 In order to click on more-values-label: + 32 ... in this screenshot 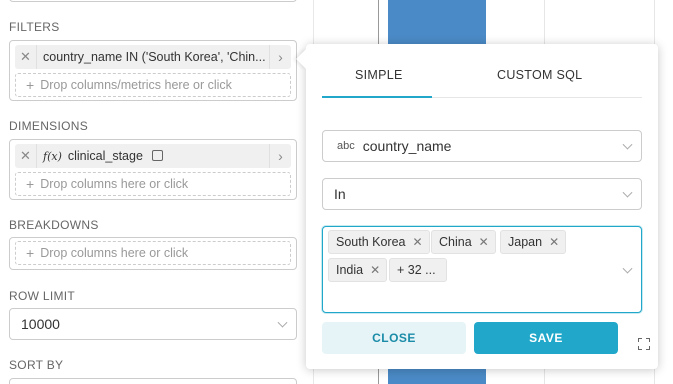, I will do `click(416, 270)`.